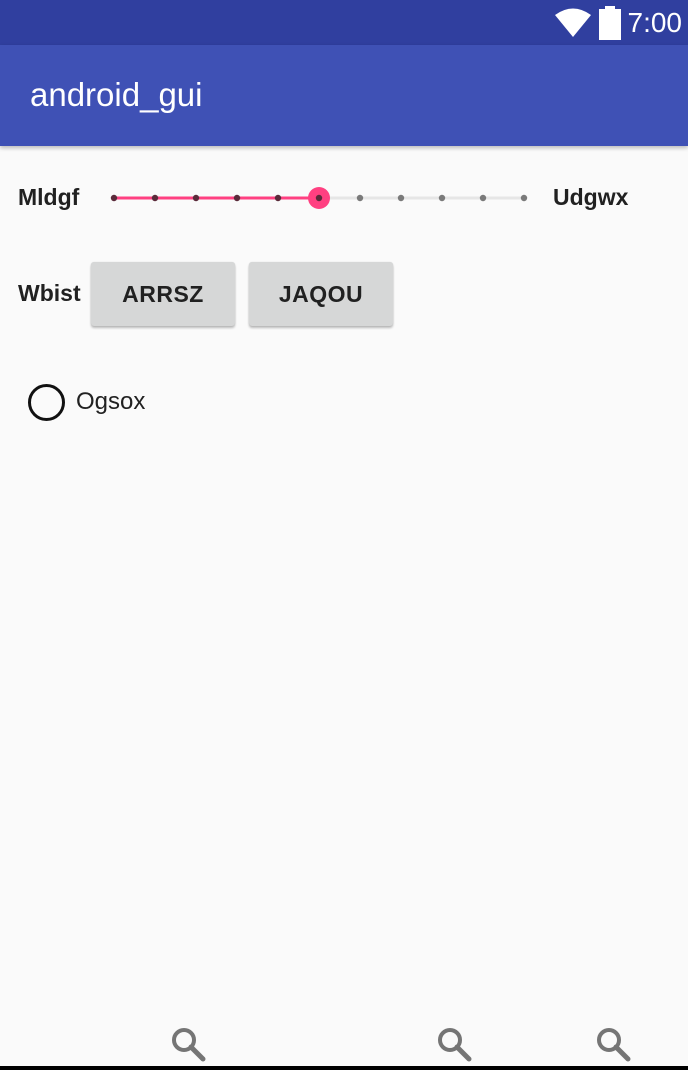 The width and height of the screenshot is (688, 1070). What do you see at coordinates (572, 22) in the screenshot?
I see `wifi-icon` at bounding box center [572, 22].